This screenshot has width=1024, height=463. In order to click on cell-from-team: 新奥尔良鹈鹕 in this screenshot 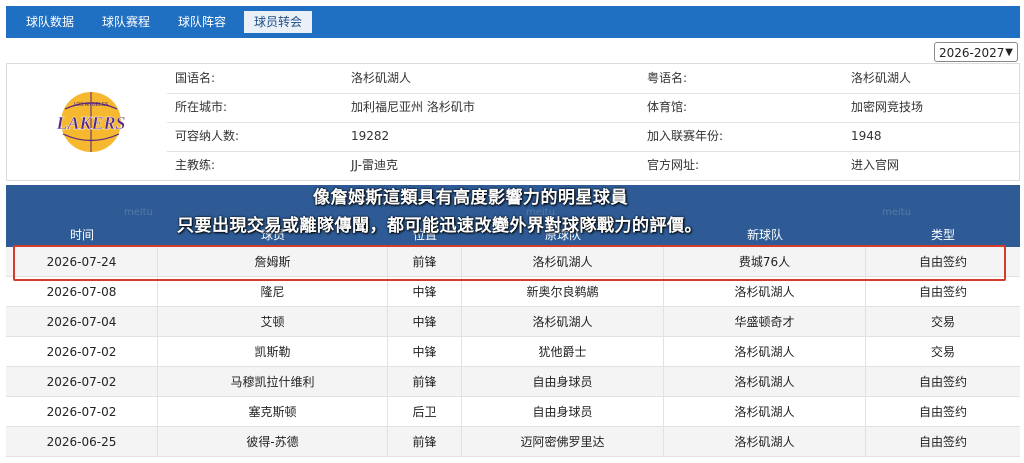, I will do `click(563, 292)`.